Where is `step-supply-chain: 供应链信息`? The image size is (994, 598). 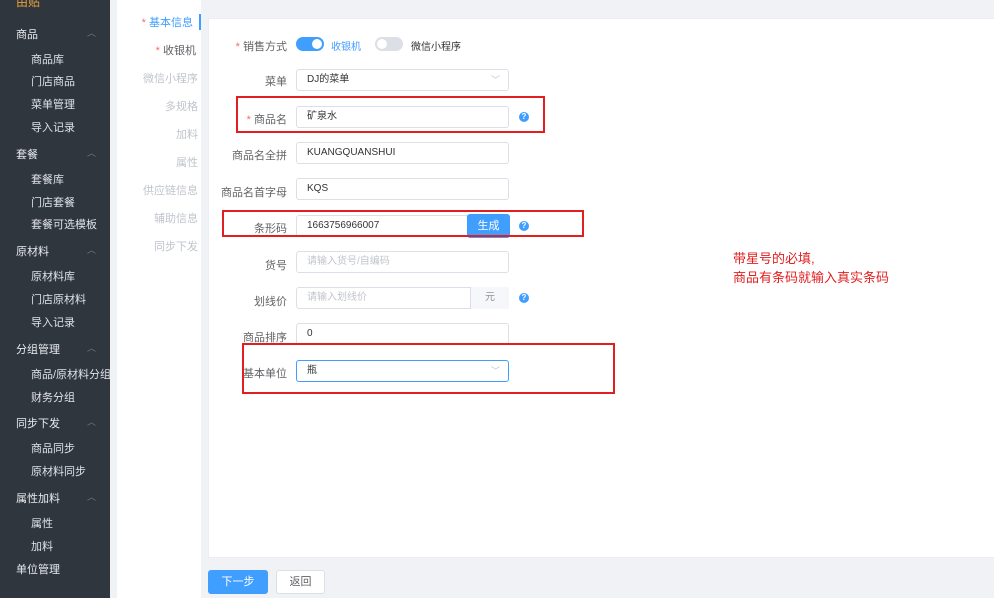
step-supply-chain: 供应链信息 is located at coordinates (172, 190).